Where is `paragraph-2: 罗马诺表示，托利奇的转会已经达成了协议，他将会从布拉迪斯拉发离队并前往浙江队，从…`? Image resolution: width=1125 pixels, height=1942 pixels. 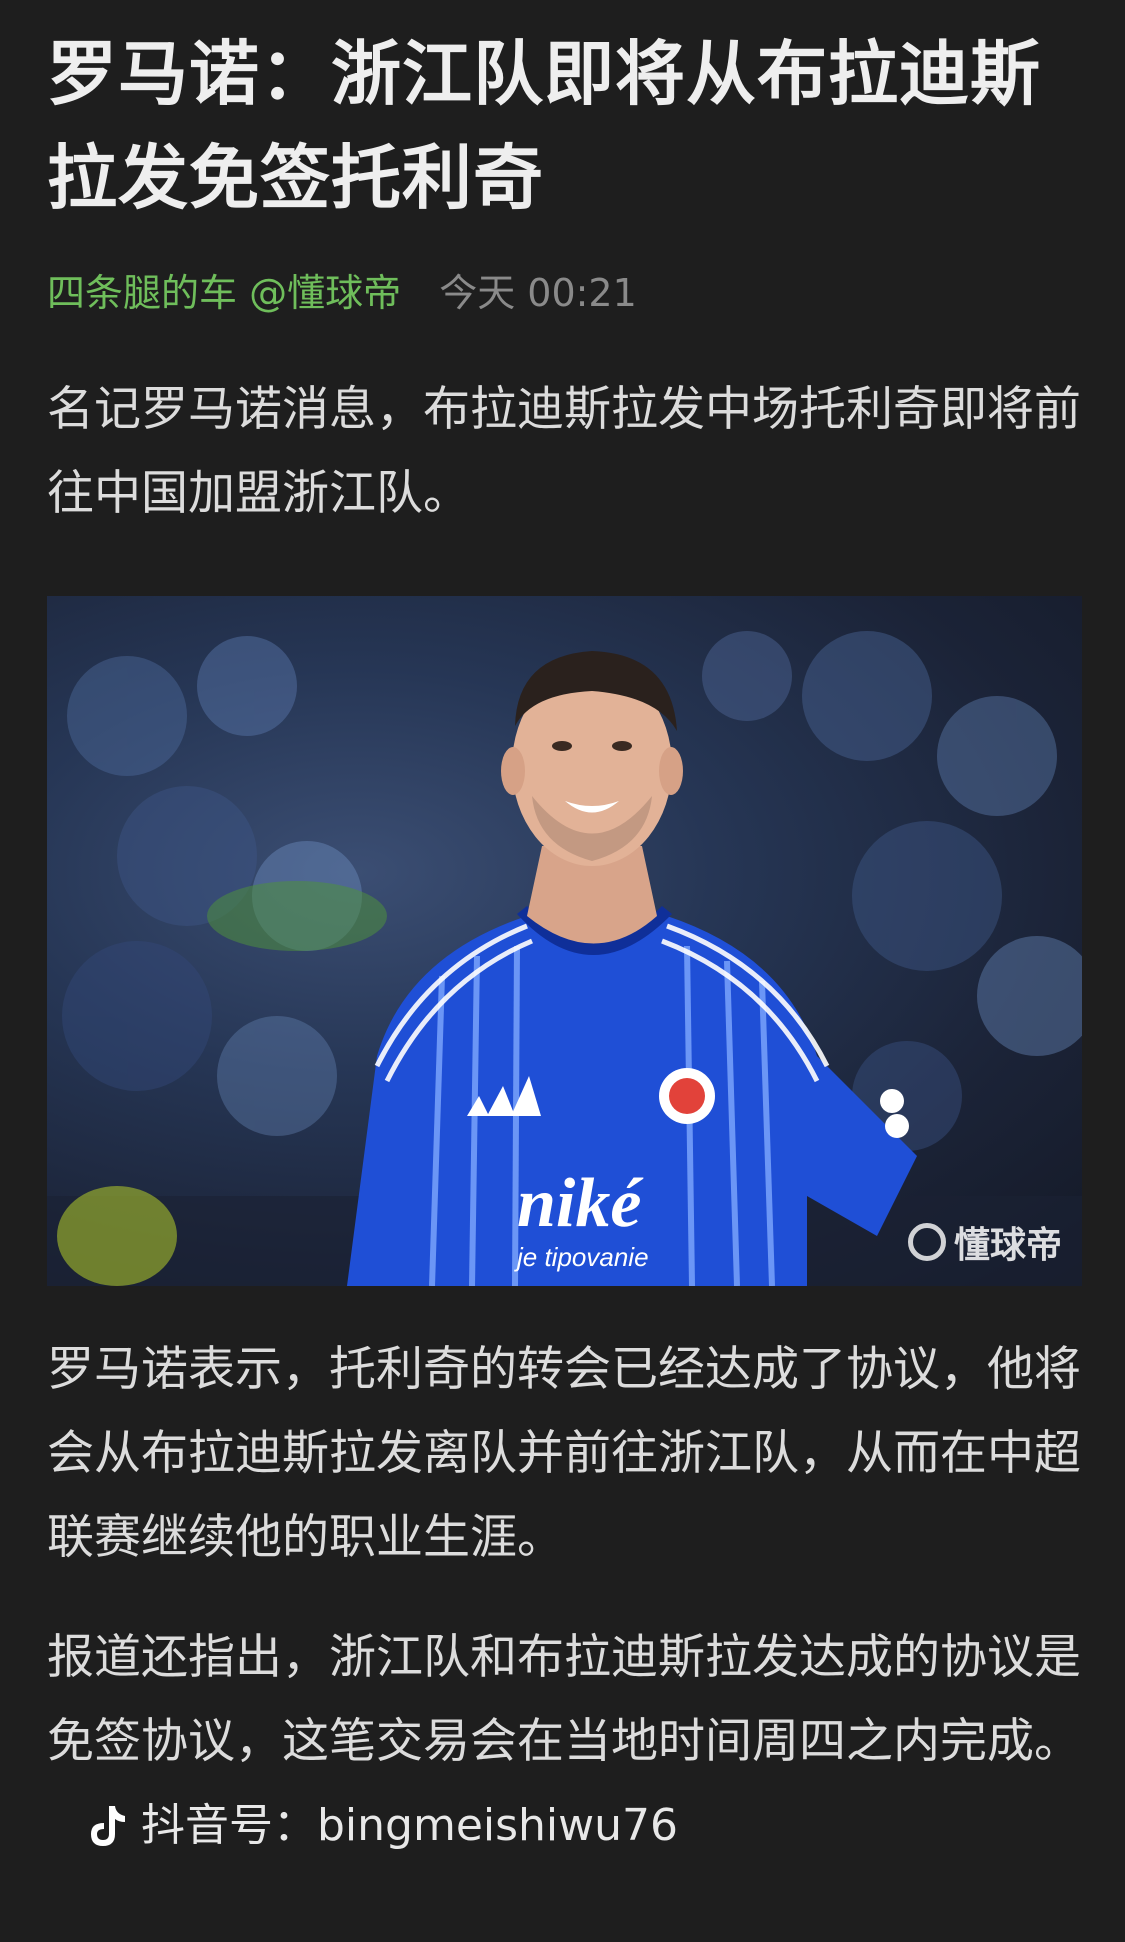 paragraph-2: 罗马诺表示，托利奇的转会已经达成了协议，他将会从布拉迪斯拉发离队并前往浙江队，从… is located at coordinates (564, 1453).